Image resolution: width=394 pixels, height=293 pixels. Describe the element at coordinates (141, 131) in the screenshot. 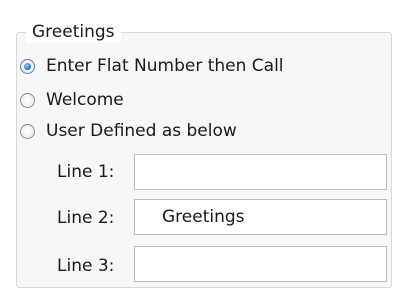

I see `option-label: User Defined as below` at that location.